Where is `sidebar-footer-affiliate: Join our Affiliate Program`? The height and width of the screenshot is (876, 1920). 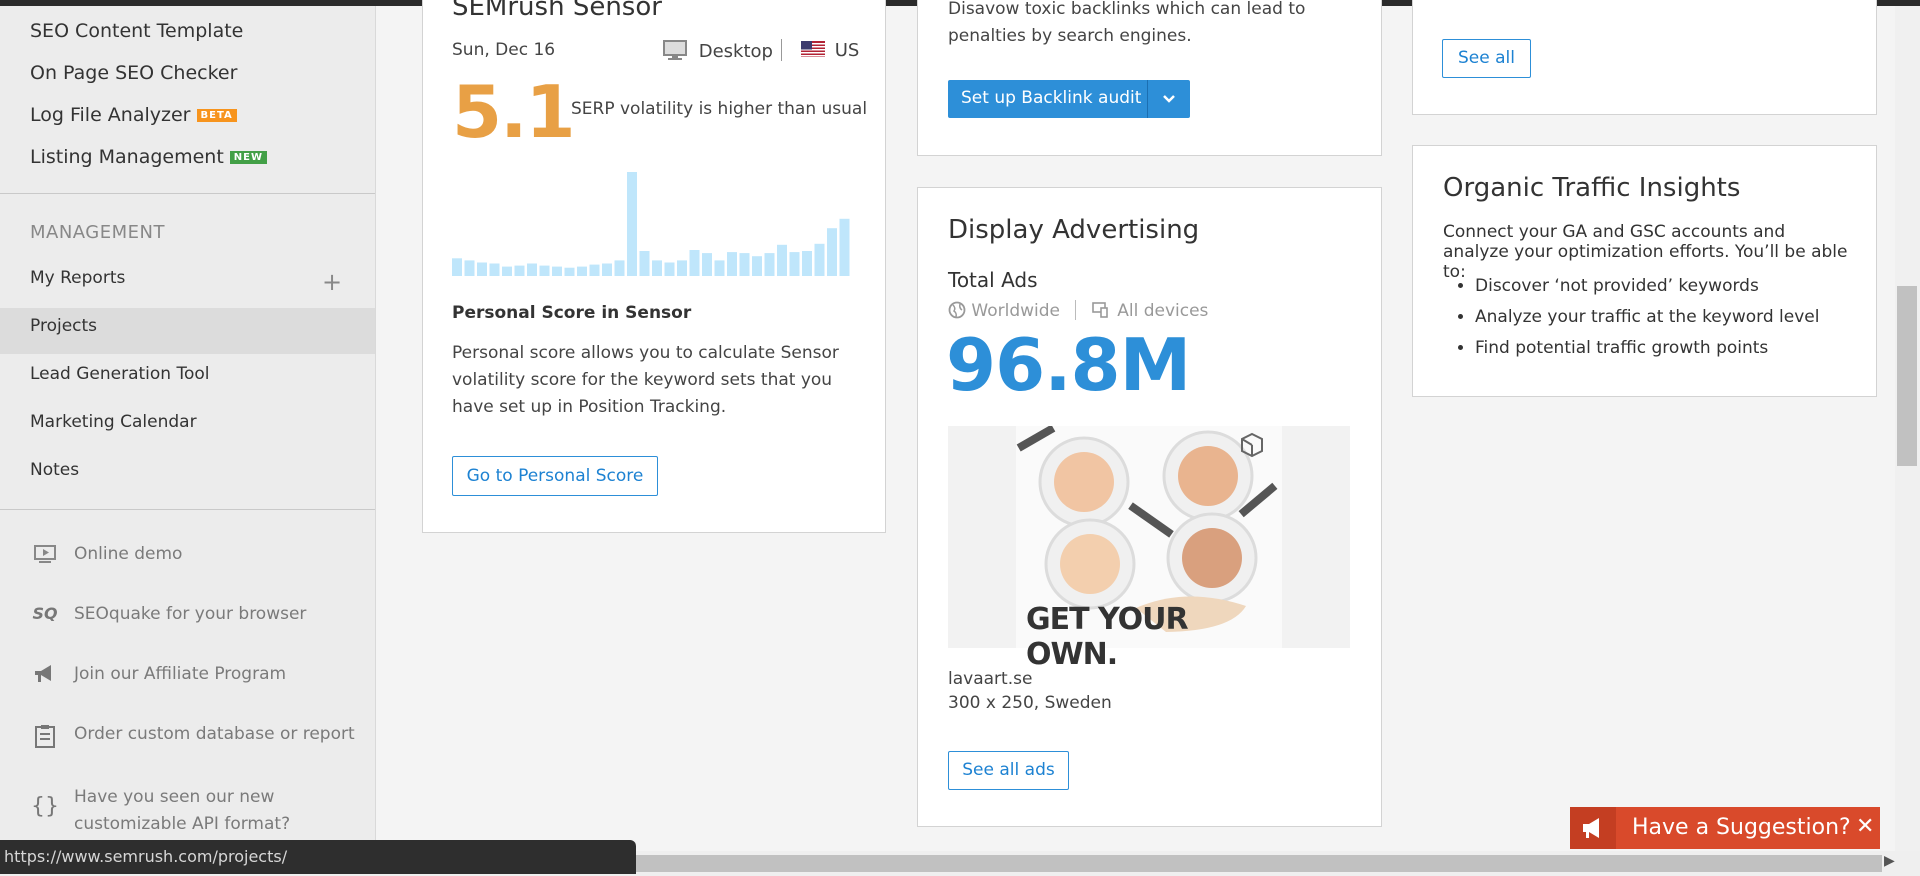
sidebar-footer-affiliate: Join our Affiliate Program is located at coordinates (158, 676).